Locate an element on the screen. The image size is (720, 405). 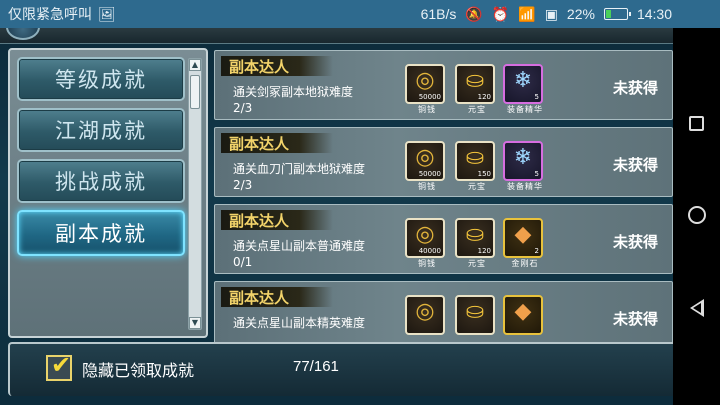
navigation-bar is located at coordinates (696, 216).